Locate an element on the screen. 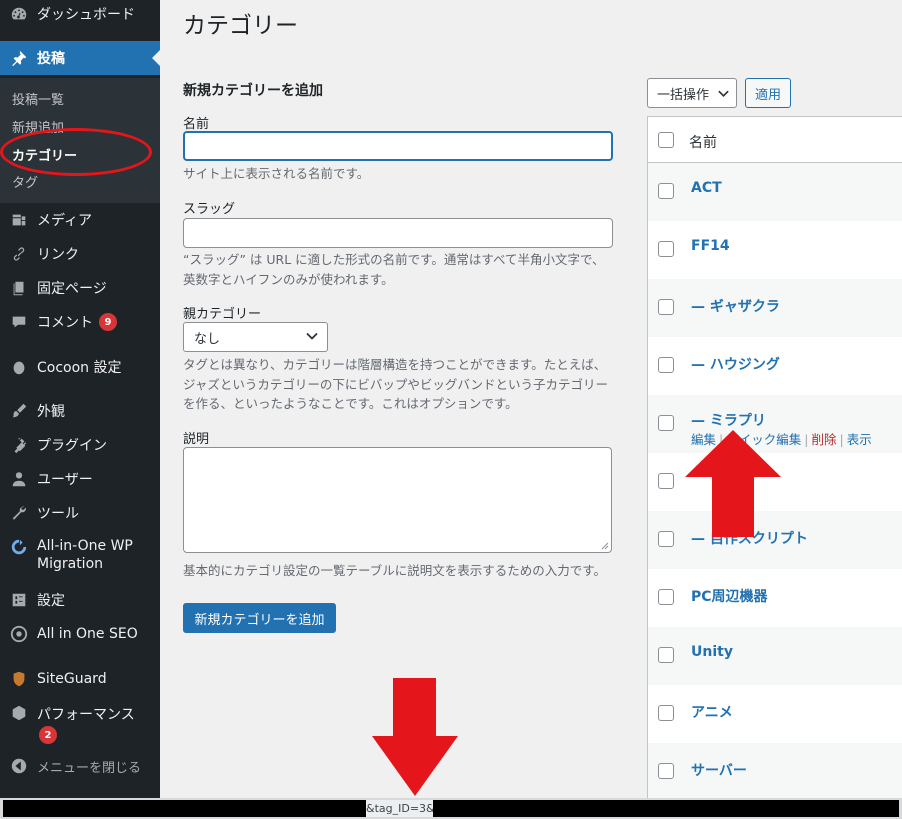 Image resolution: width=902 pixels, height=819 pixels. menu-performance: パフォーマンス 2 is located at coordinates (80, 720).